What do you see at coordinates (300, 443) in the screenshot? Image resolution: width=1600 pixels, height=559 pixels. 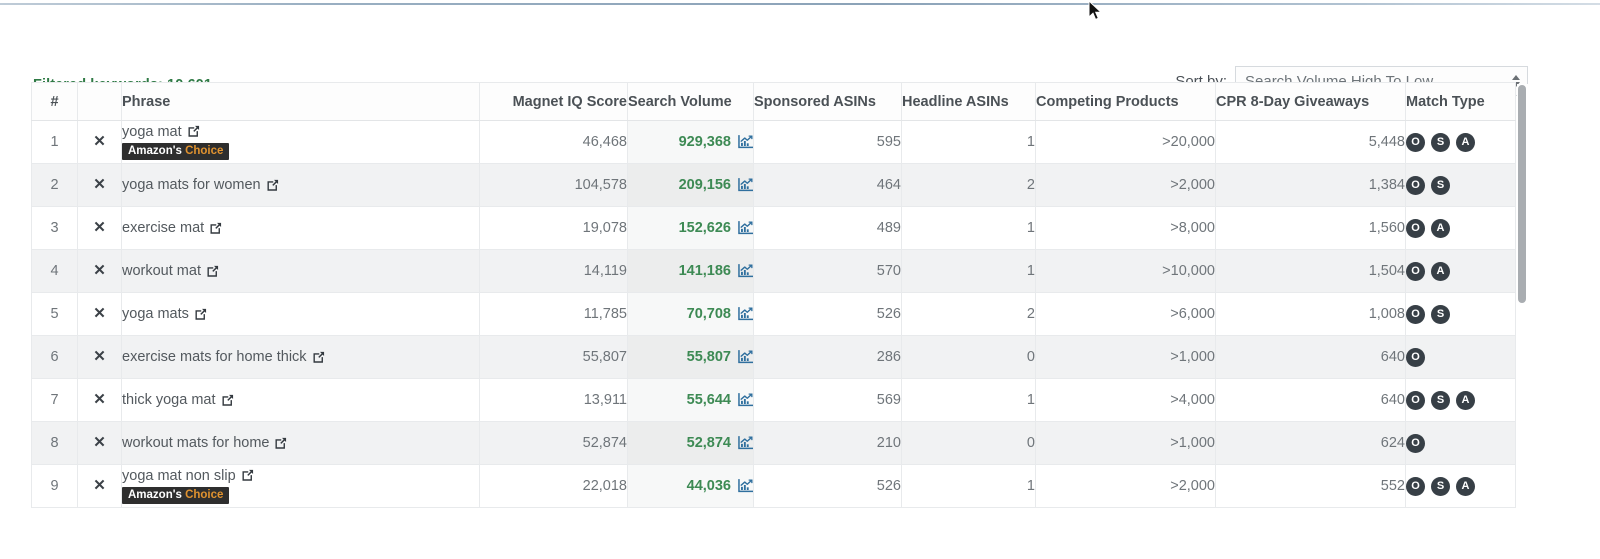 I see `cell-phrase: workout mats for home` at bounding box center [300, 443].